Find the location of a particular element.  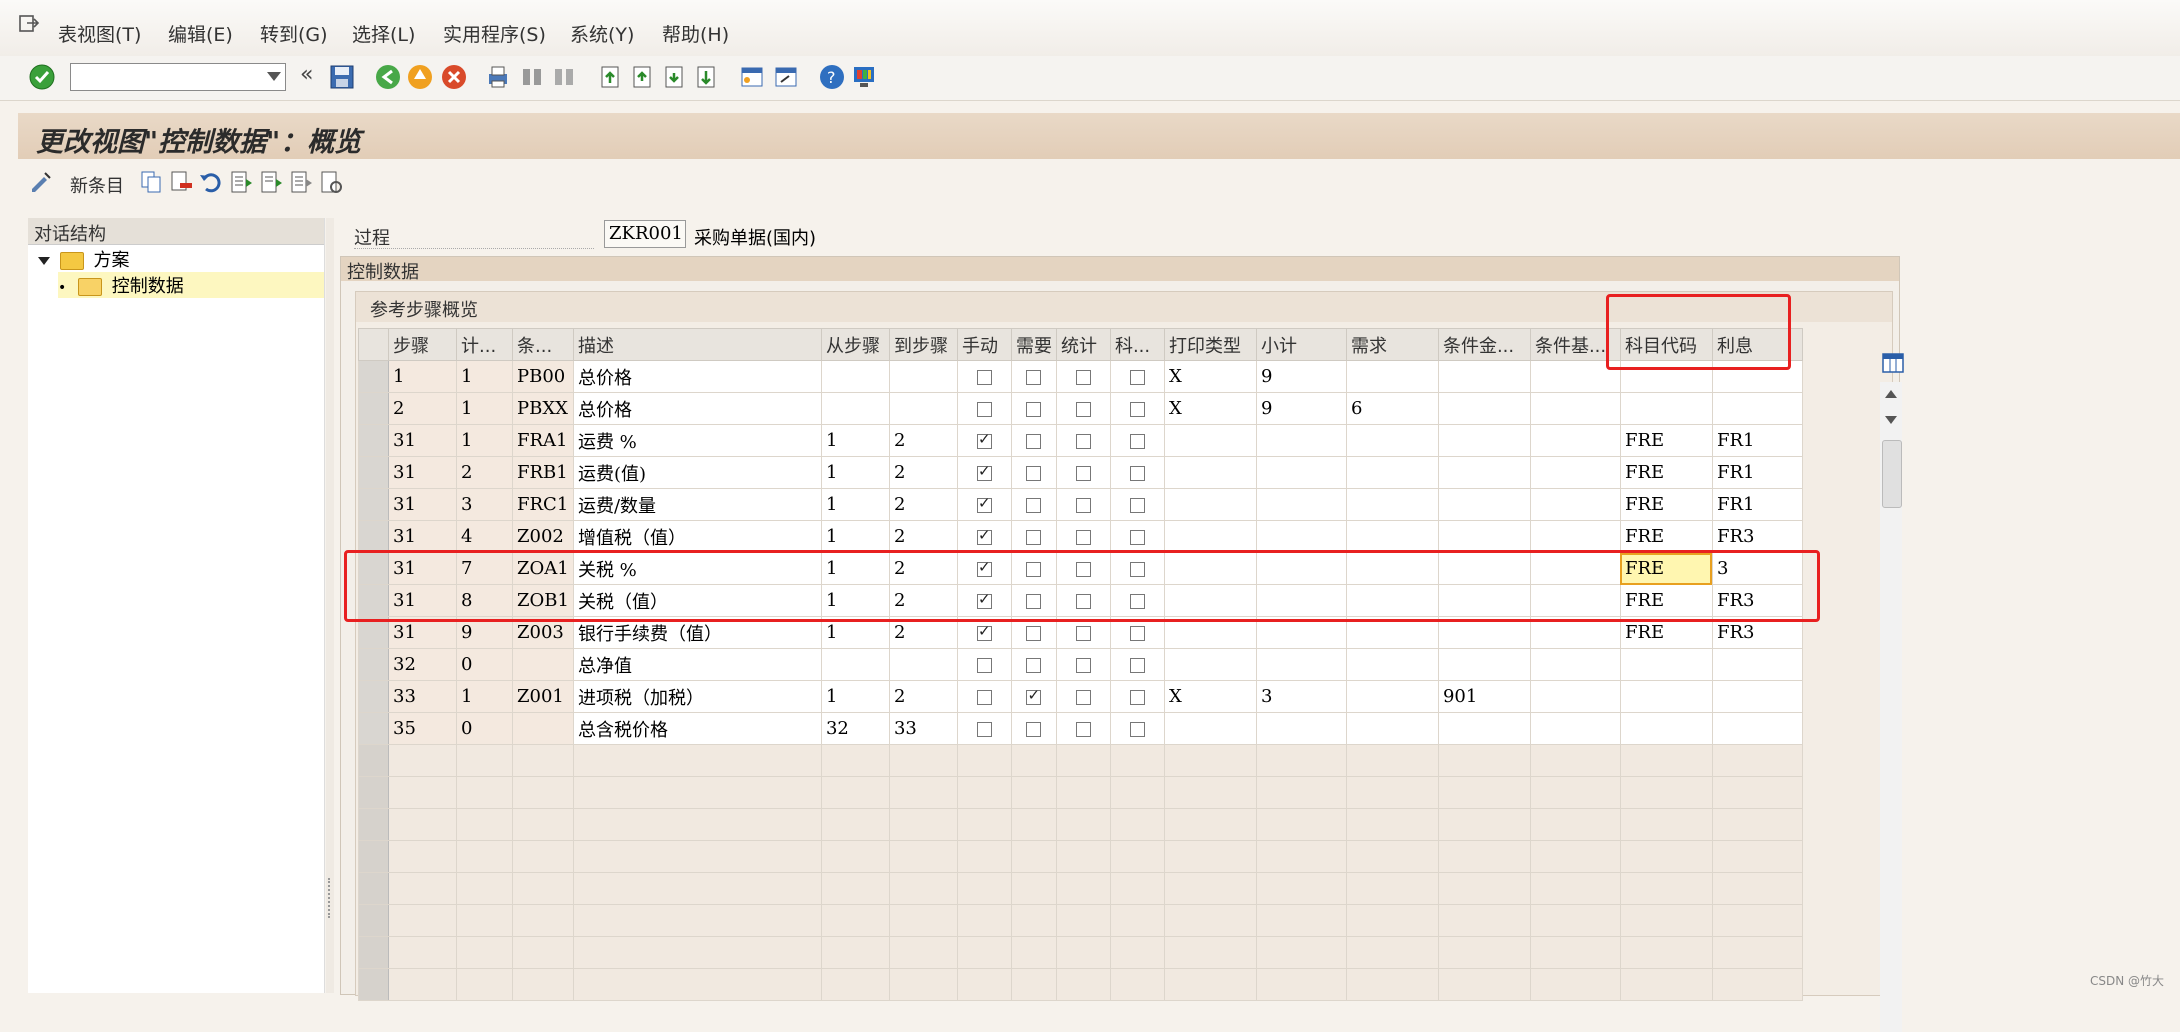

menu-exit-icon is located at coordinates (29, 24).